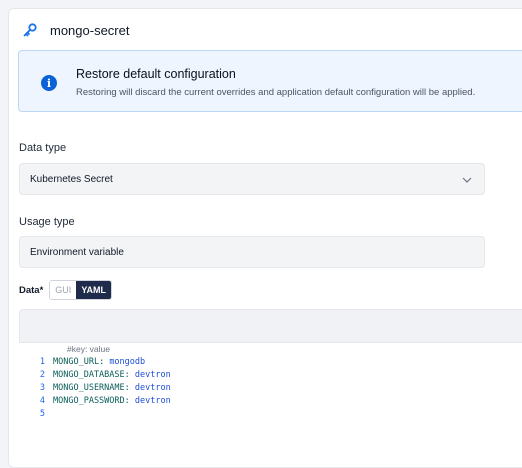  What do you see at coordinates (89, 388) in the screenshot?
I see `yaml-key: MONGO_USERNAME` at bounding box center [89, 388].